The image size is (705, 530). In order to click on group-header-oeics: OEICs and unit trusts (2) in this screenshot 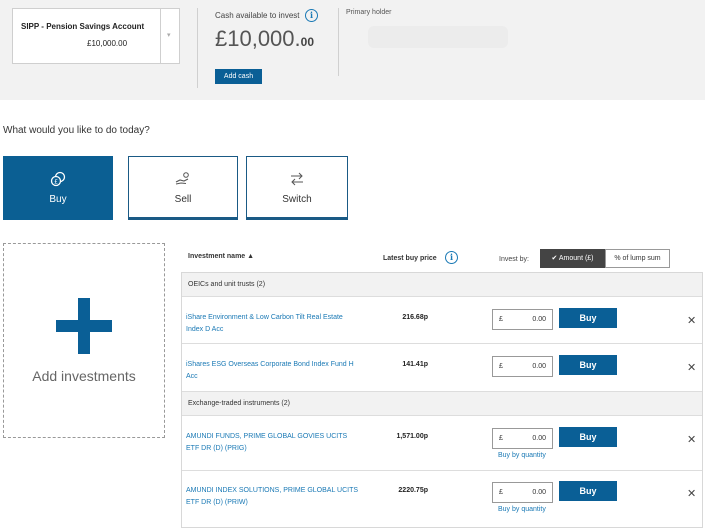, I will do `click(442, 285)`.